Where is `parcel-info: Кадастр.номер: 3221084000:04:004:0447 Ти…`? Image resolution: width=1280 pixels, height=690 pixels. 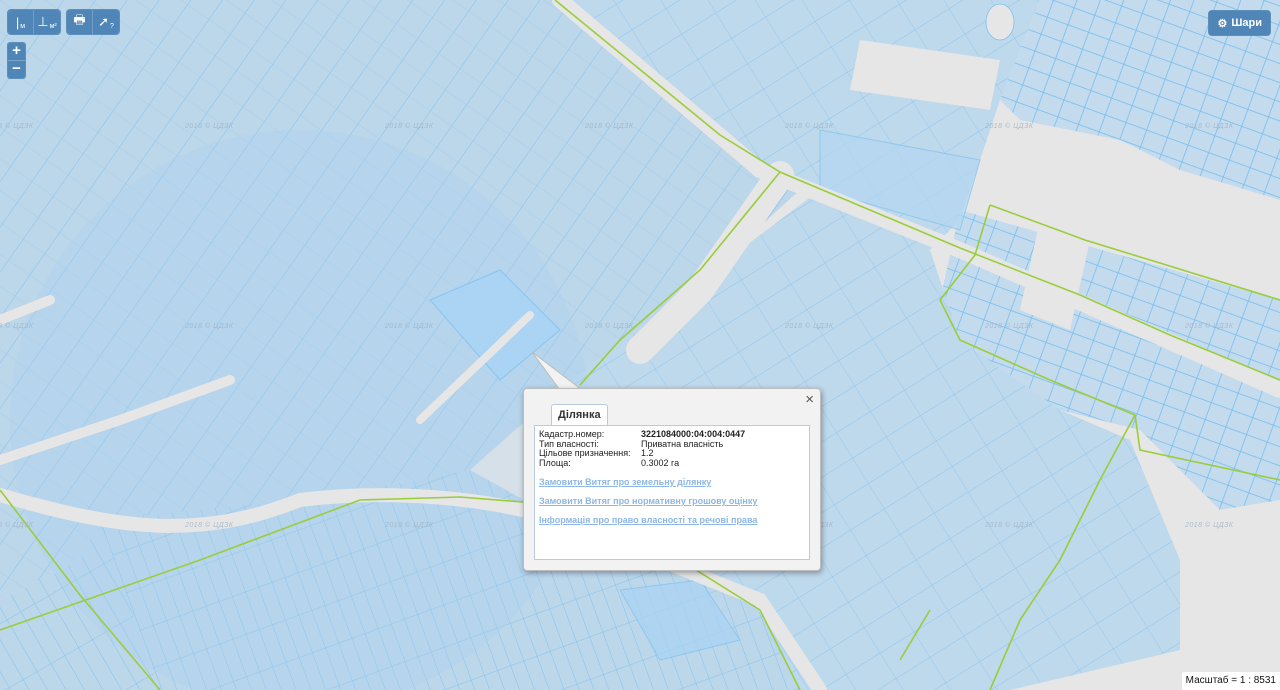
parcel-info: Кадастр.номер: 3221084000:04:004:0447 Ти… is located at coordinates (642, 448).